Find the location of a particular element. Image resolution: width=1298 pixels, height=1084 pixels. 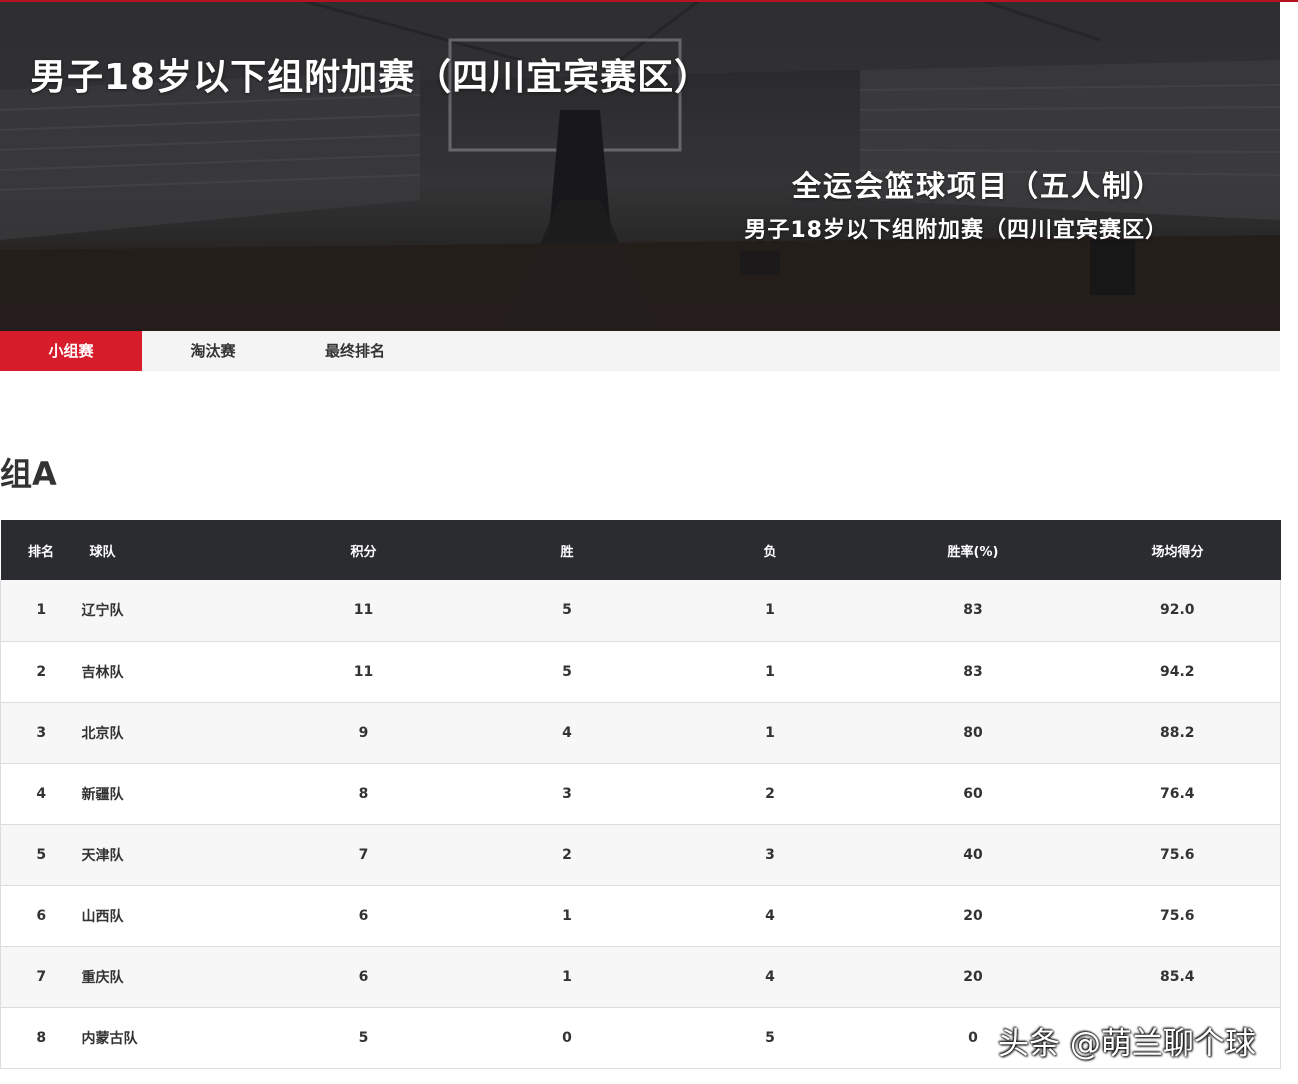

cell-rank: 8 is located at coordinates (41, 1038).